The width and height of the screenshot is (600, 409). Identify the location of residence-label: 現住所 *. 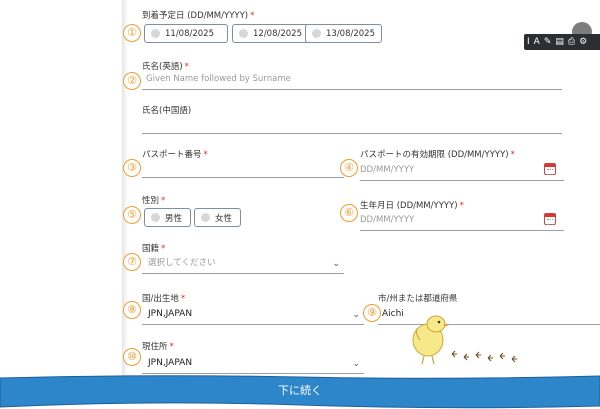
(158, 346).